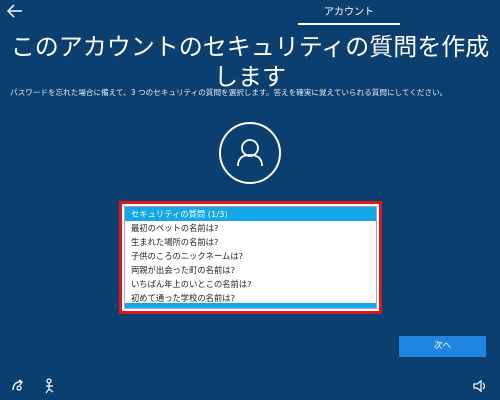 The image size is (500, 400). I want to click on tab-account: アカウント, so click(349, 12).